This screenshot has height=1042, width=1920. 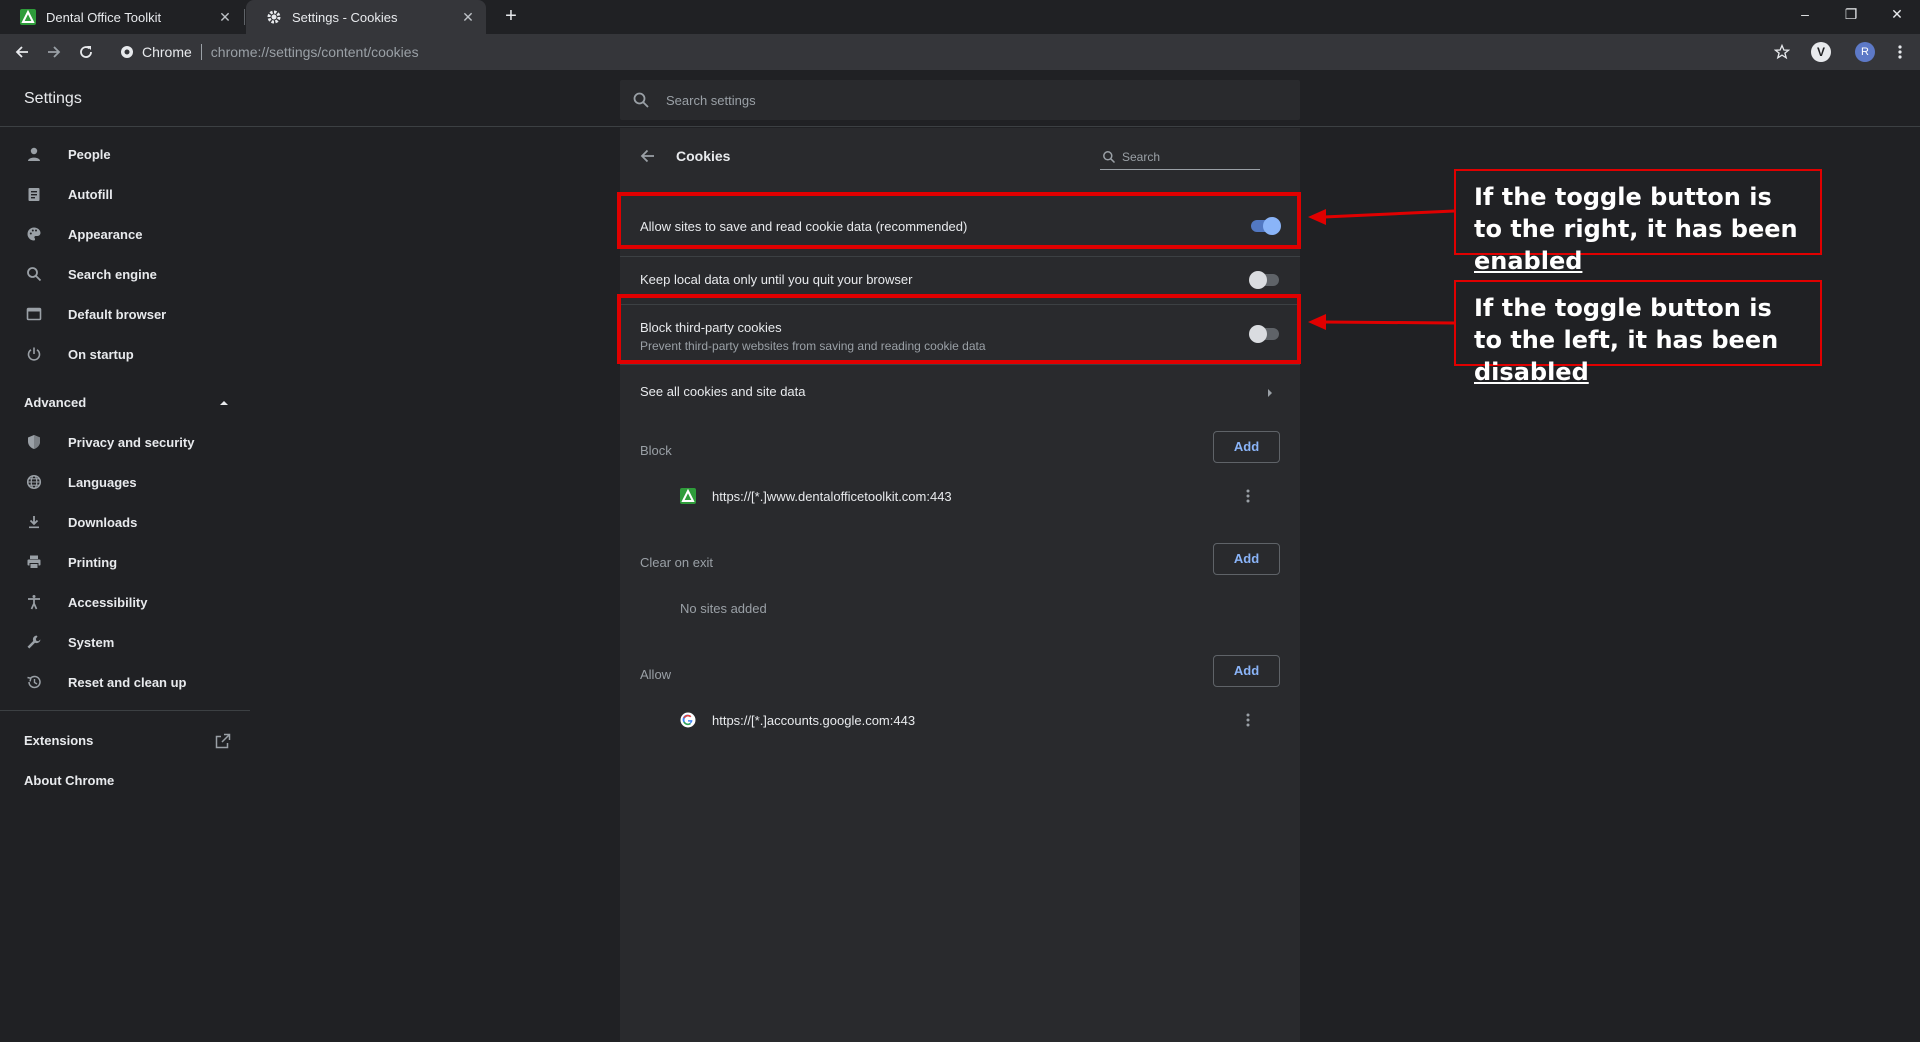 What do you see at coordinates (34, 234) in the screenshot?
I see `palette-icon` at bounding box center [34, 234].